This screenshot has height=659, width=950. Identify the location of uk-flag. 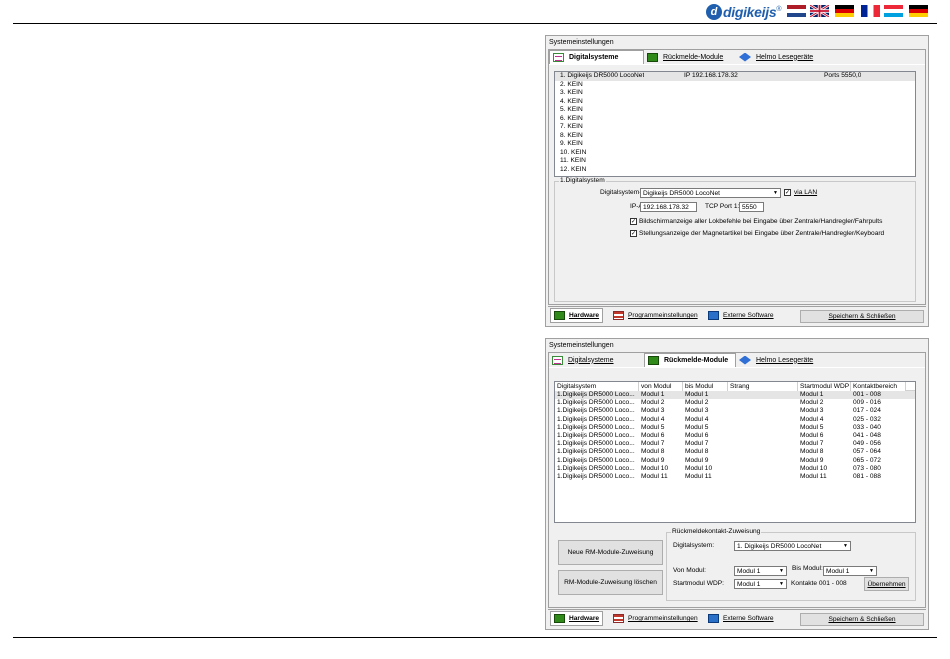
(819, 11).